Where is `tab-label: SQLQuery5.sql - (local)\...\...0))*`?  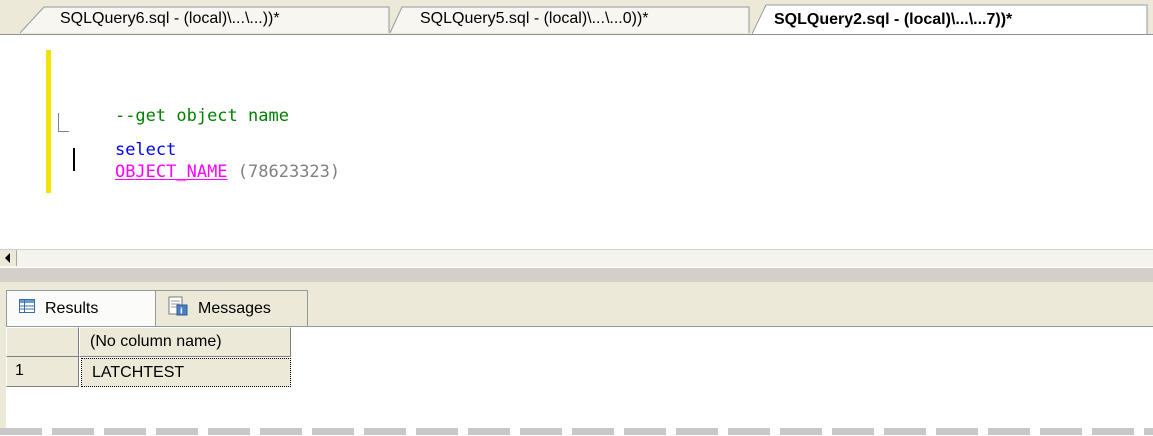 tab-label: SQLQuery5.sql - (local)\...\...0))* is located at coordinates (534, 18).